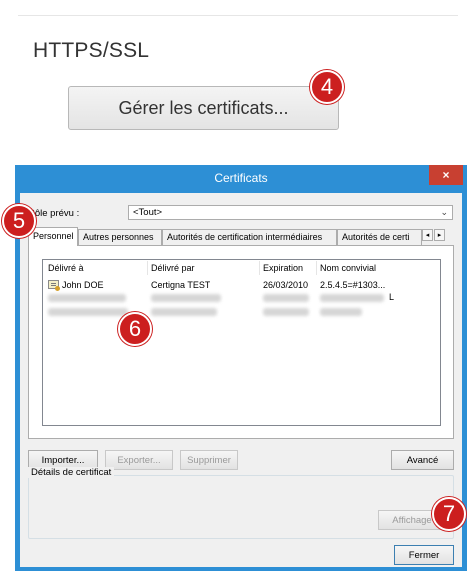 This screenshot has width=469, height=571. What do you see at coordinates (19, 221) in the screenshot?
I see `step-marker-5: 5` at bounding box center [19, 221].